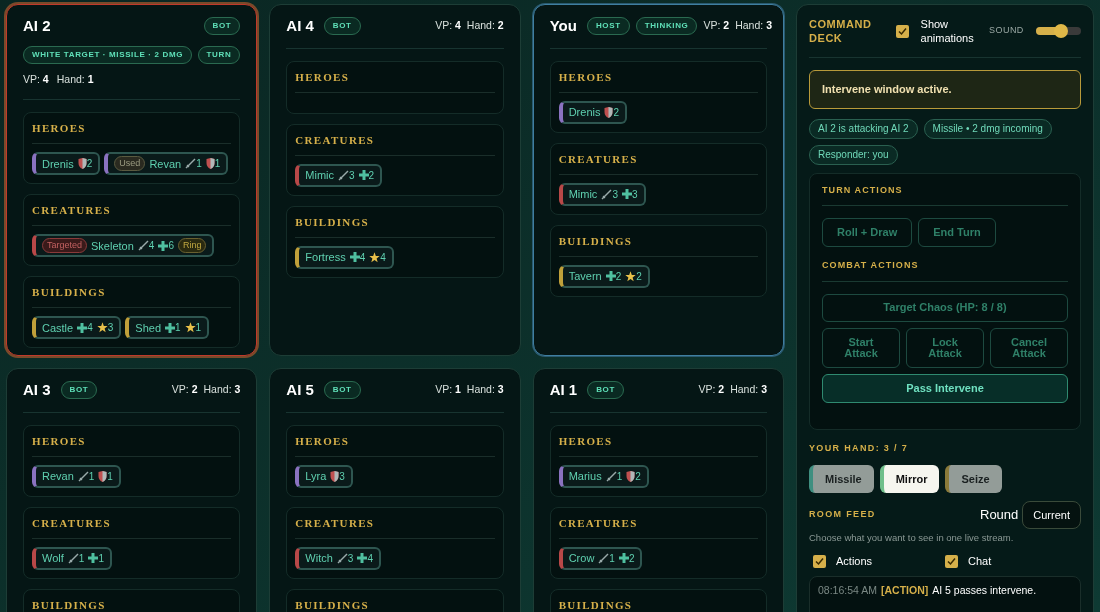 Image resolution: width=1100 pixels, height=612 pixels. Describe the element at coordinates (130, 164) in the screenshot. I see `card-tag: Used` at that location.